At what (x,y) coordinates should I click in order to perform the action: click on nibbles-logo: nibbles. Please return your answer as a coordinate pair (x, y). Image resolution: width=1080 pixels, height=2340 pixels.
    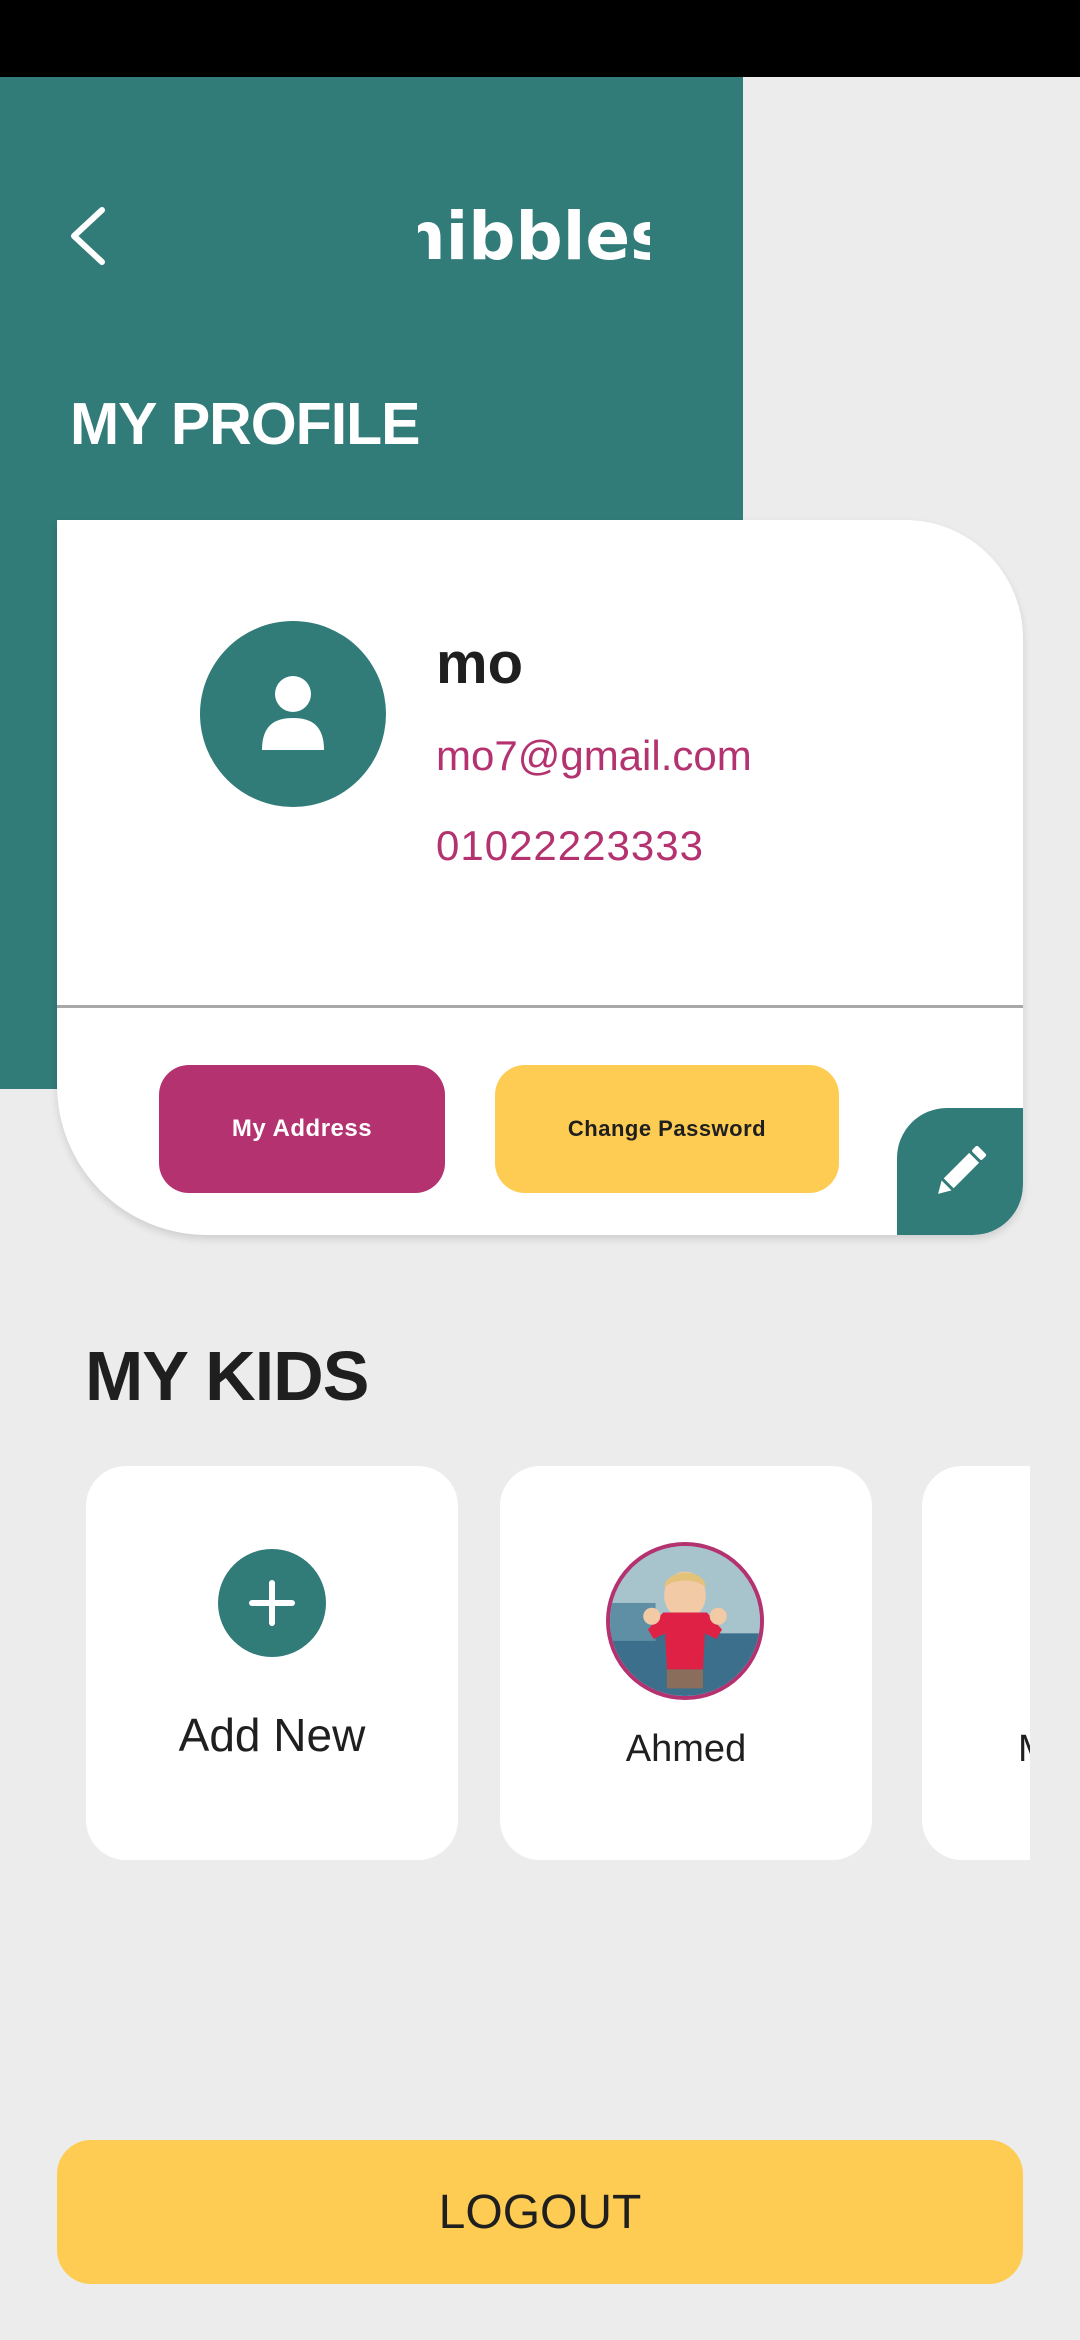
    Looking at the image, I should click on (534, 235).